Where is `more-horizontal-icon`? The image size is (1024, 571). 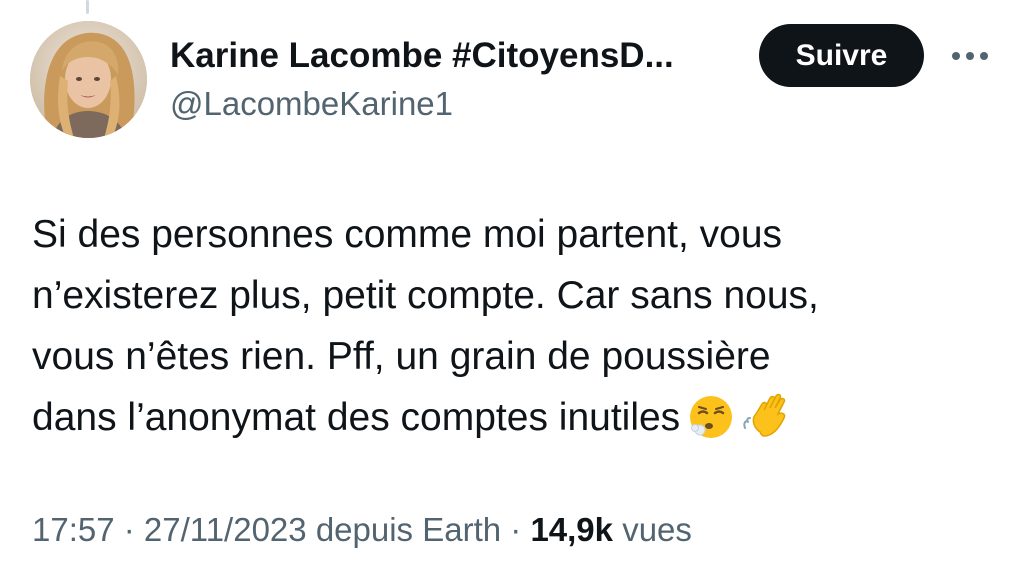
more-horizontal-icon is located at coordinates (970, 56).